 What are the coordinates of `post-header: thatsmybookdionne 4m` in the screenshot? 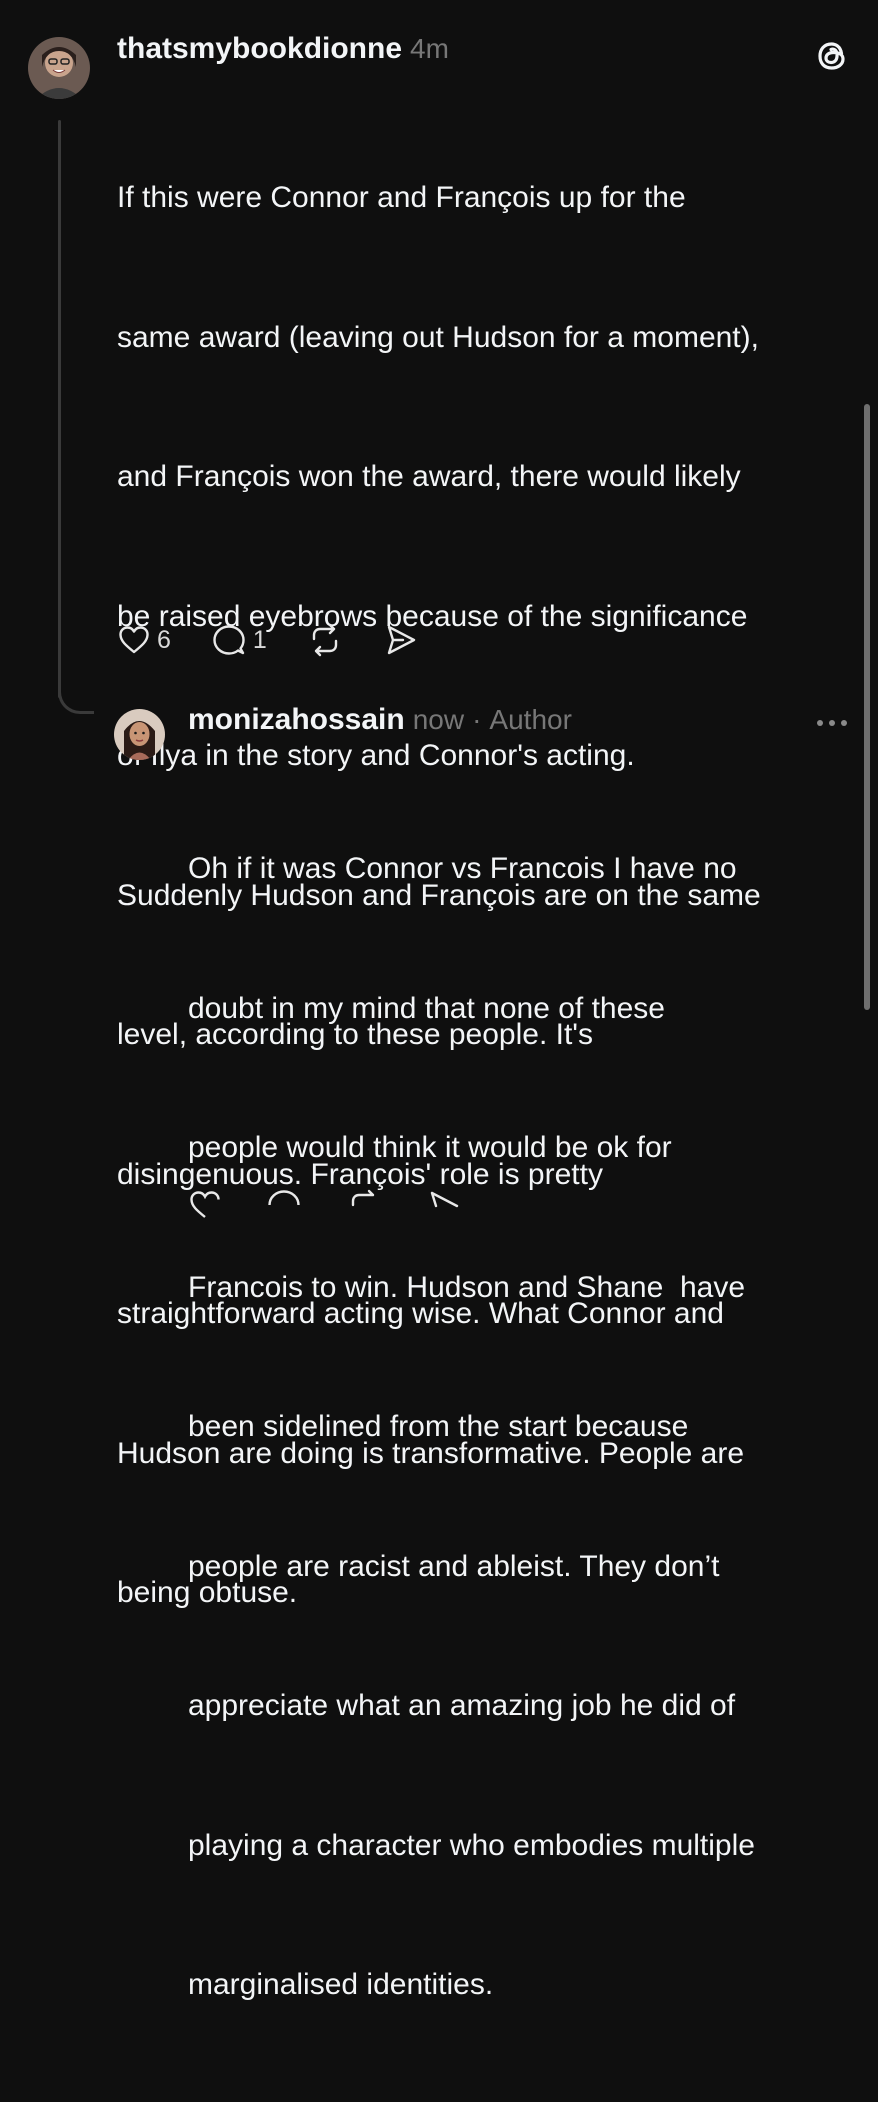 It's located at (283, 52).